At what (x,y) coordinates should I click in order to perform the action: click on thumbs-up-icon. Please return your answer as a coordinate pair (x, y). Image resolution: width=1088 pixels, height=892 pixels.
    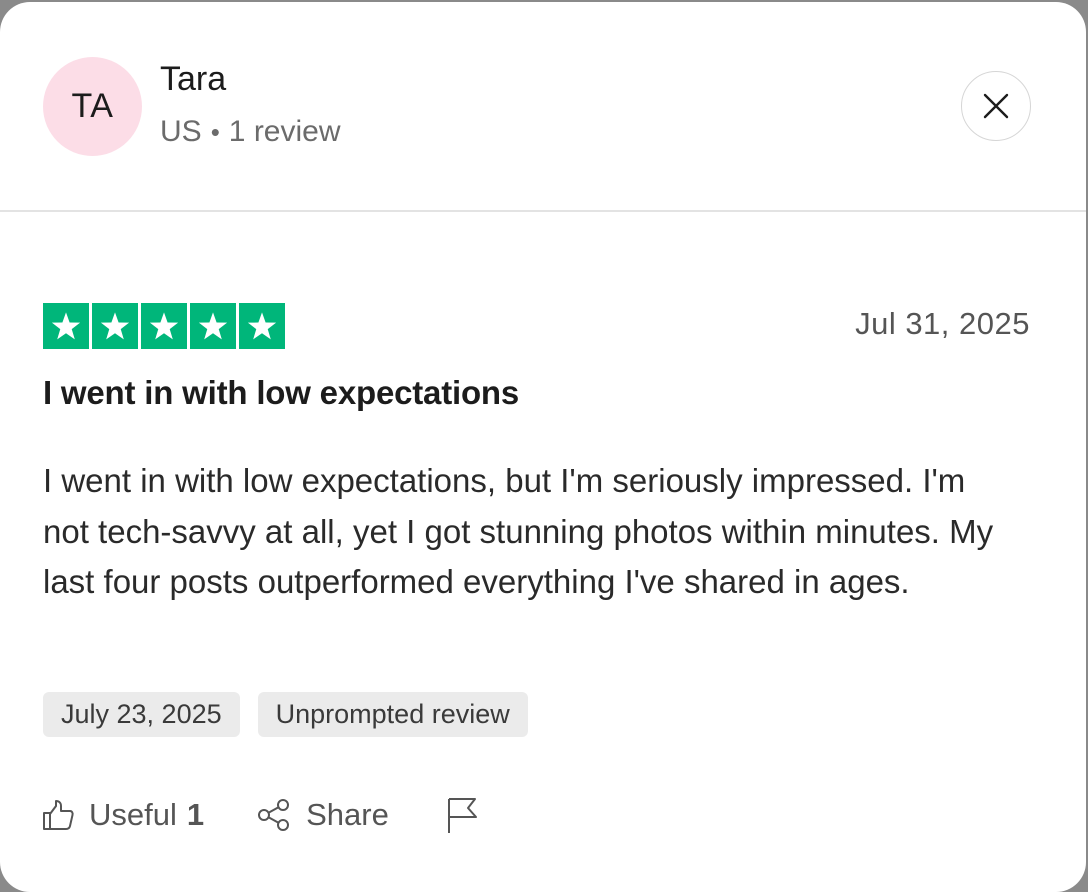
    Looking at the image, I should click on (58, 815).